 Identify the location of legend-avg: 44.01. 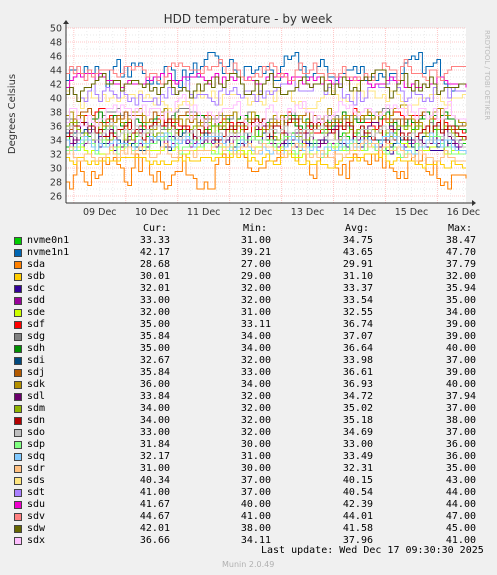
(357, 516).